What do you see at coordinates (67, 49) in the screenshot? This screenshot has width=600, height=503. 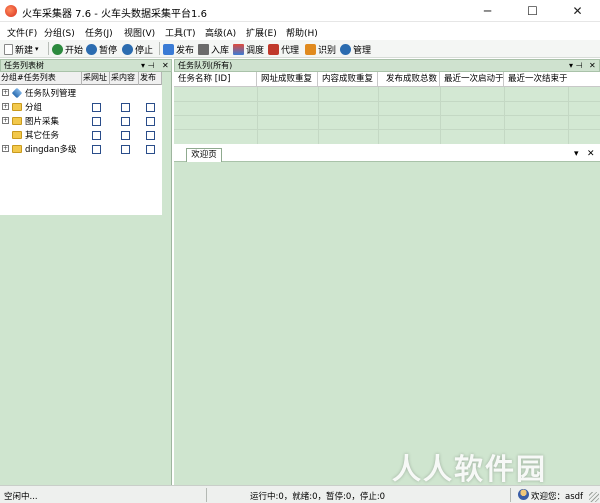 I see `start-button: 开始` at bounding box center [67, 49].